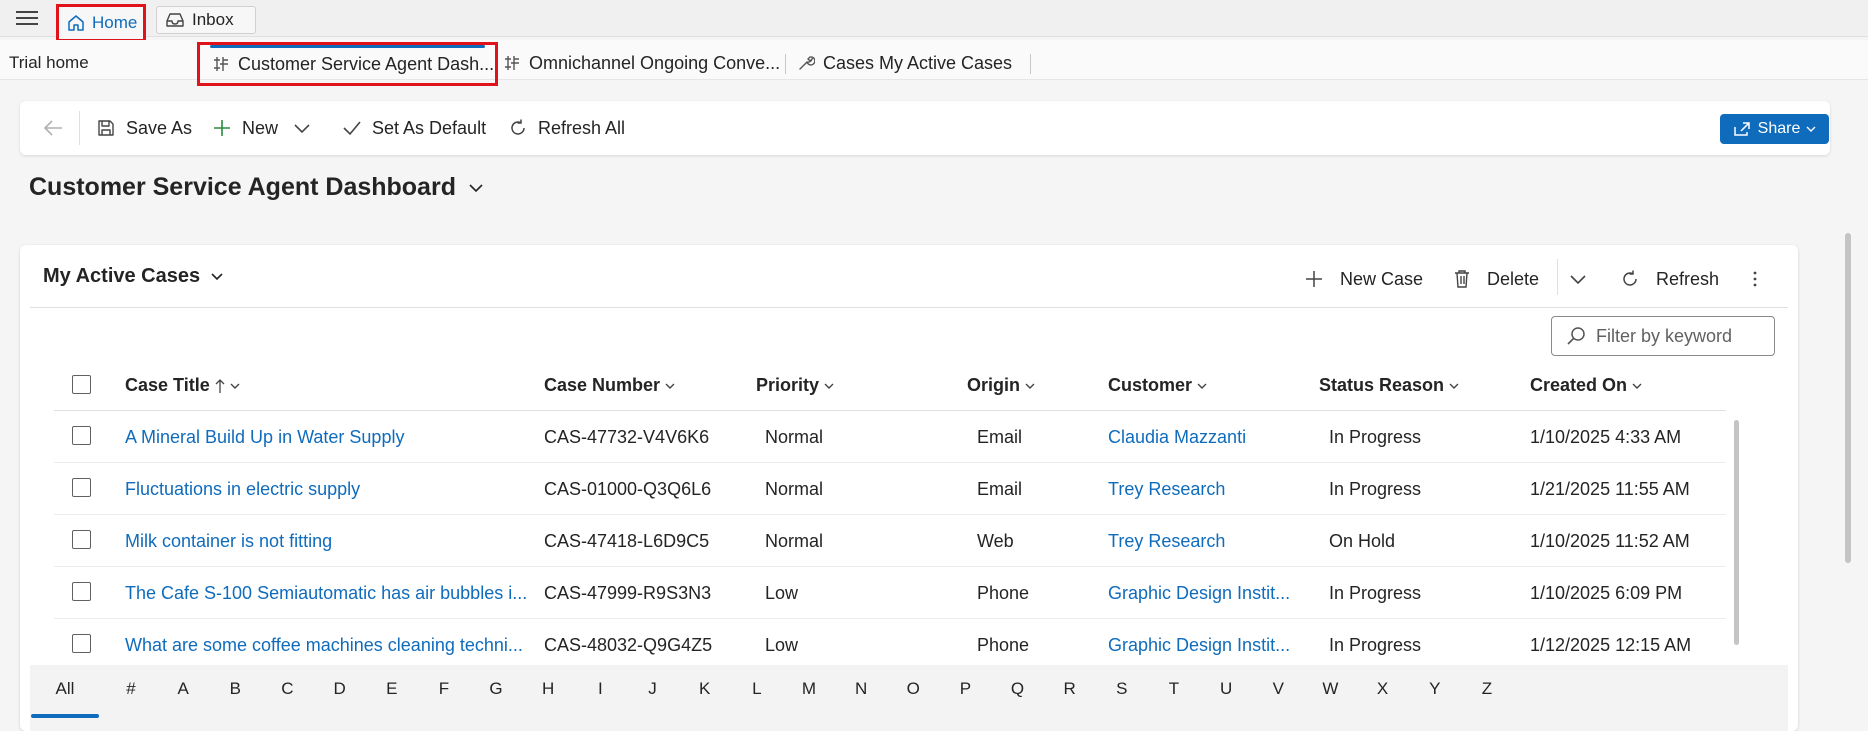  What do you see at coordinates (495, 689) in the screenshot?
I see `alphabet-filter-g: G` at bounding box center [495, 689].